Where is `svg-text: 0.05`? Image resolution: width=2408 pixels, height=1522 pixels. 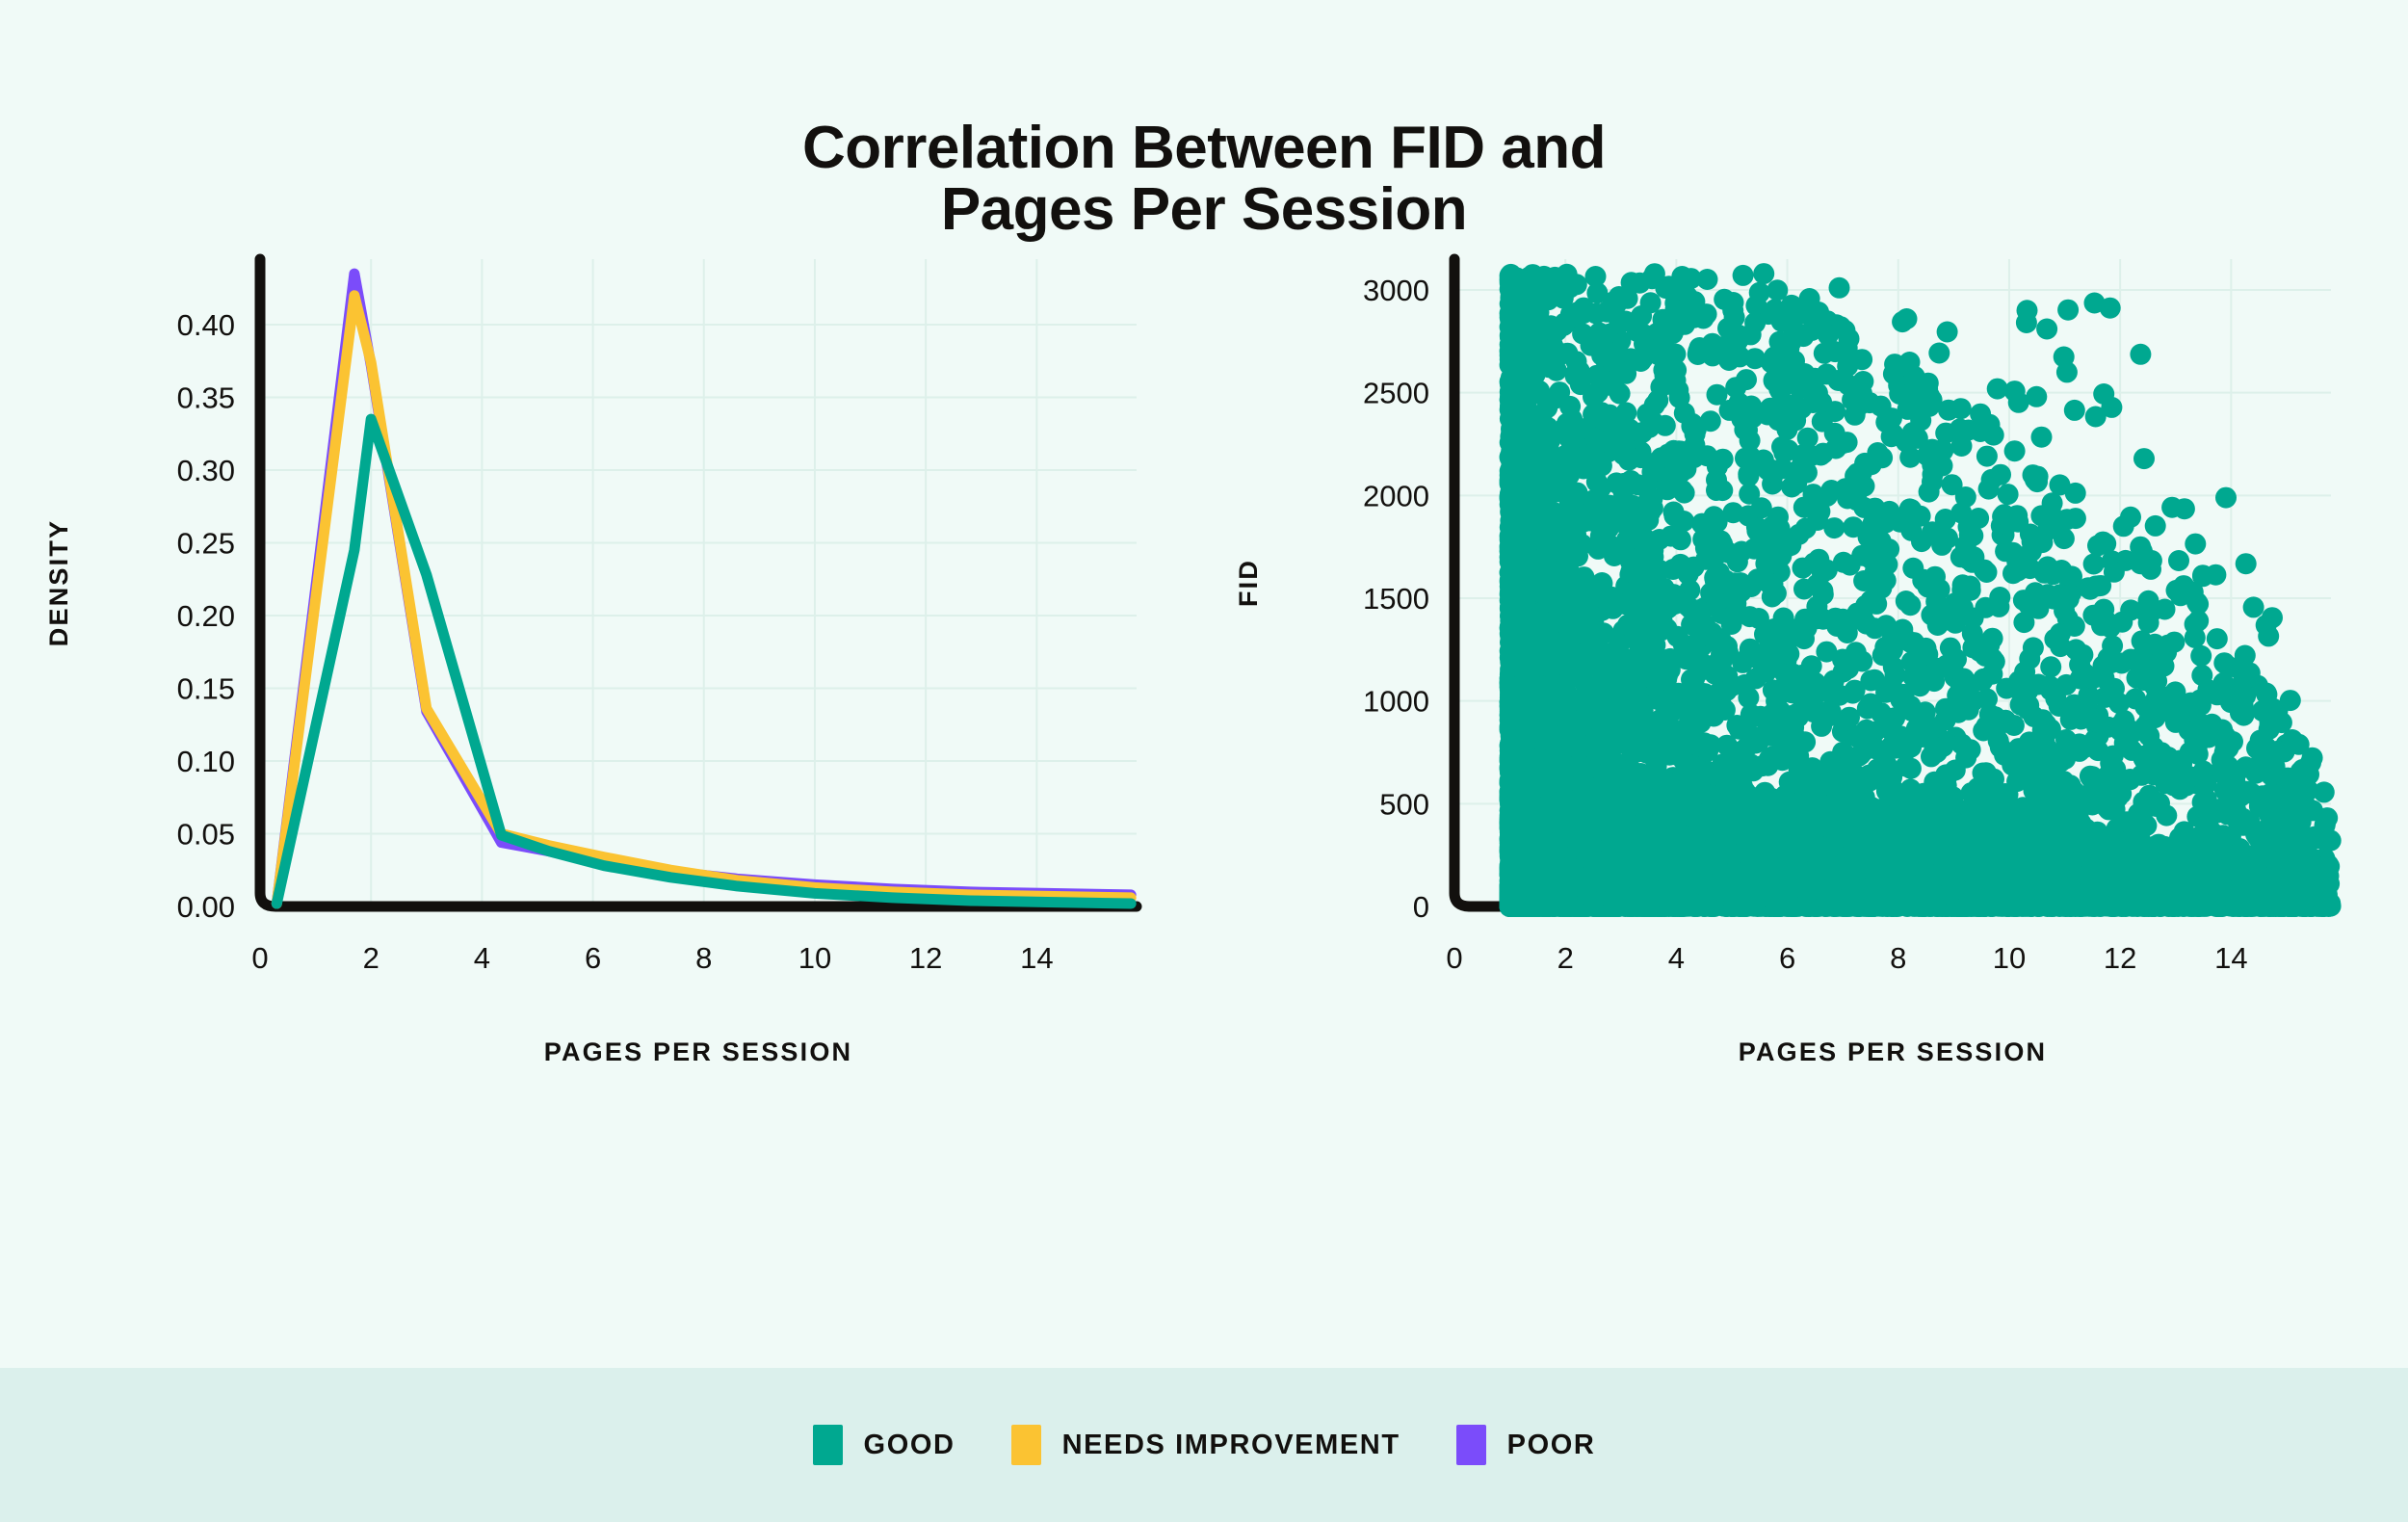 svg-text: 0.05 is located at coordinates (206, 834).